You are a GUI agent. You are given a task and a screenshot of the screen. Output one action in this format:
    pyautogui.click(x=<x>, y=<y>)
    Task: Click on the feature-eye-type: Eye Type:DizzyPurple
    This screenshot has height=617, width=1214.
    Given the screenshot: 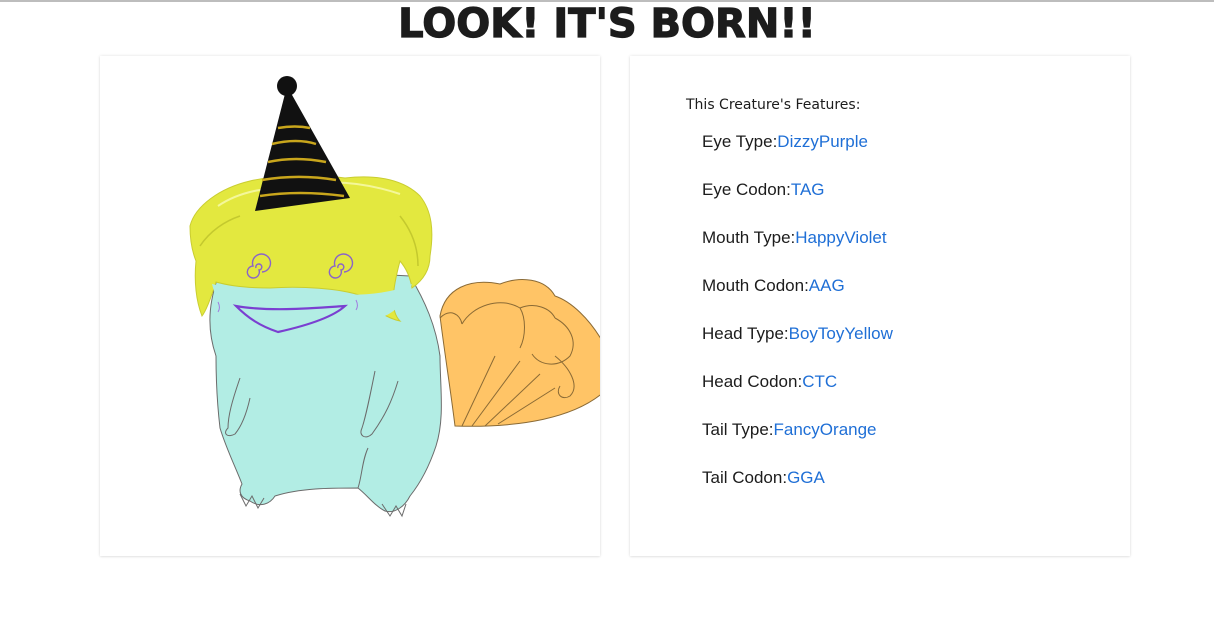 What is the action you would take?
    pyautogui.click(x=785, y=142)
    